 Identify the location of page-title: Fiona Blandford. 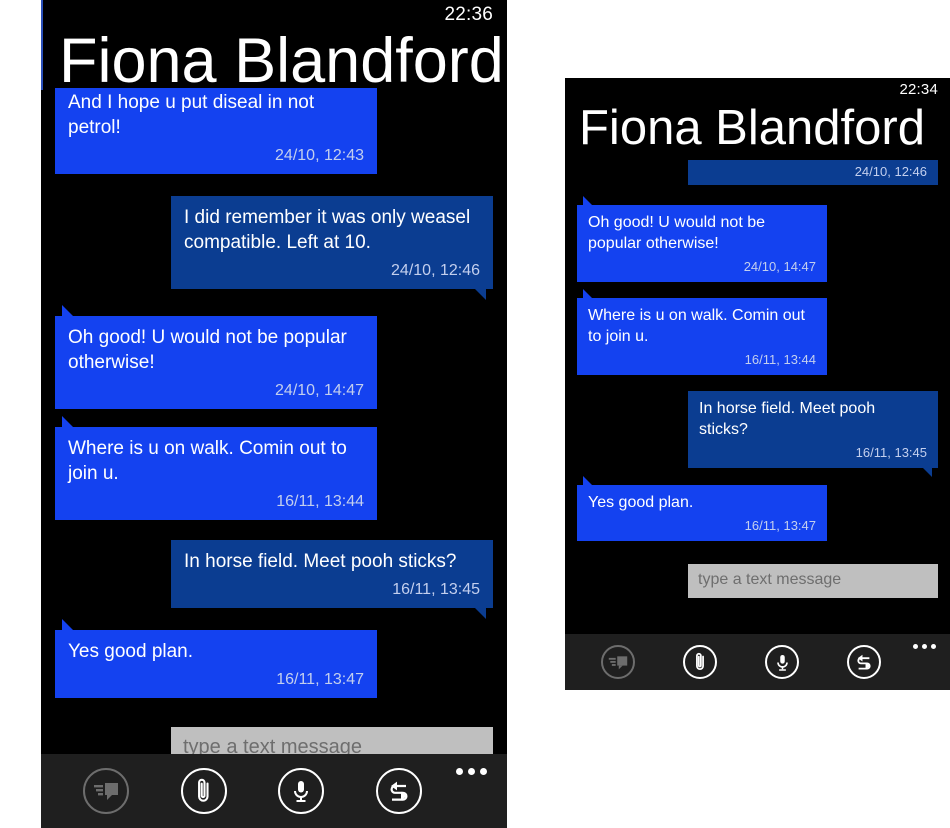
(752, 129).